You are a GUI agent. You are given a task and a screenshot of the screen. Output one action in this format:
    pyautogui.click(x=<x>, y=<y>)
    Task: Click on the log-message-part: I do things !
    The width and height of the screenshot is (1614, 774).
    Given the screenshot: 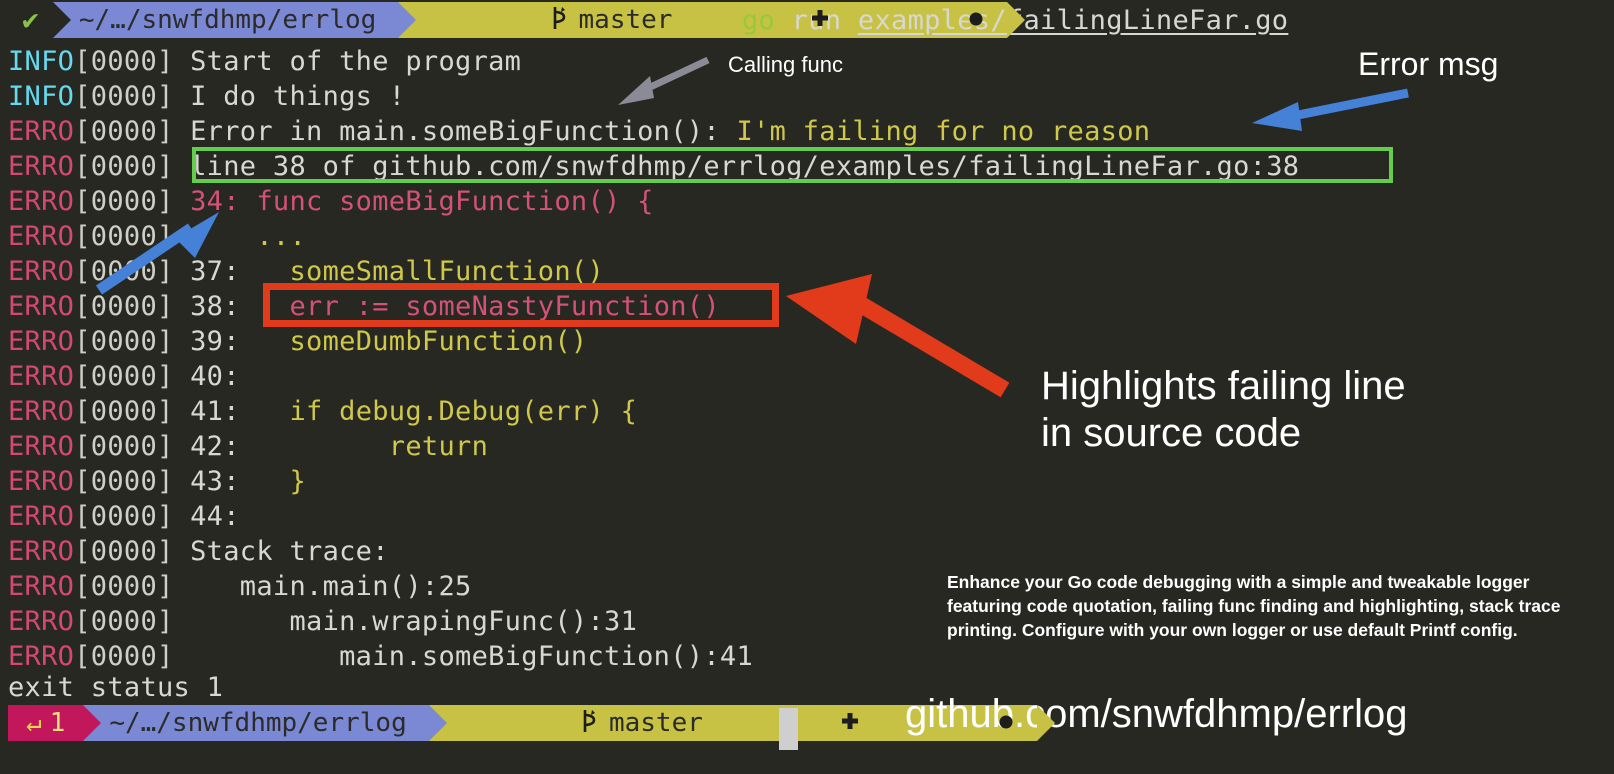 What is the action you would take?
    pyautogui.click(x=298, y=96)
    